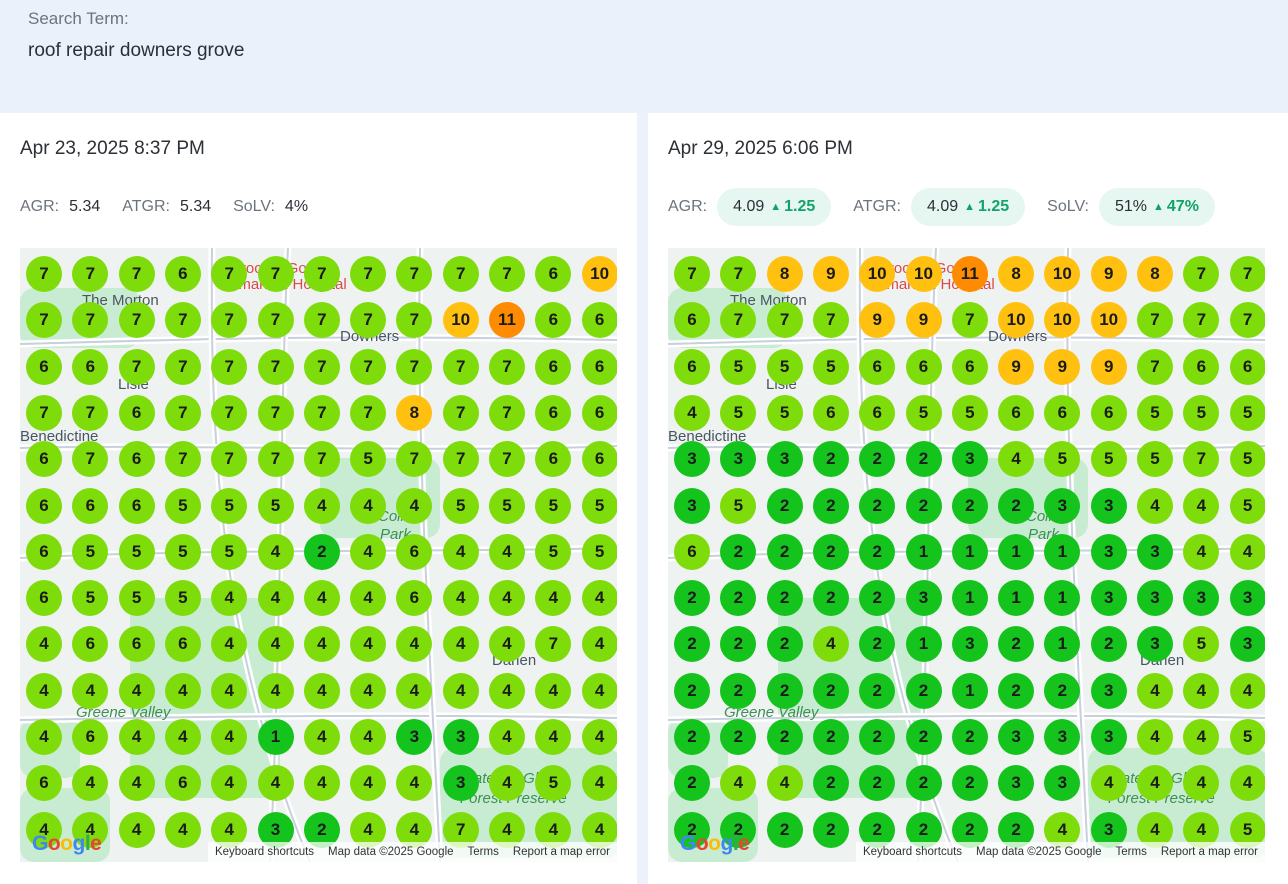  Describe the element at coordinates (460, 320) in the screenshot. I see `rank-marker: 10` at that location.